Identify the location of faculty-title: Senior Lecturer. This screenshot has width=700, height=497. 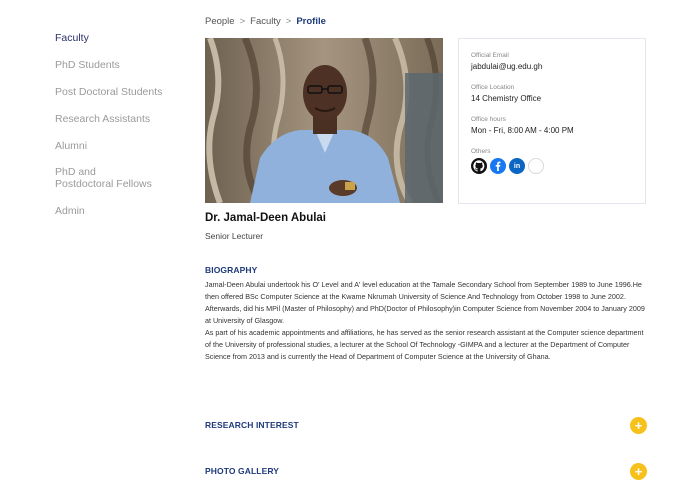
(234, 236).